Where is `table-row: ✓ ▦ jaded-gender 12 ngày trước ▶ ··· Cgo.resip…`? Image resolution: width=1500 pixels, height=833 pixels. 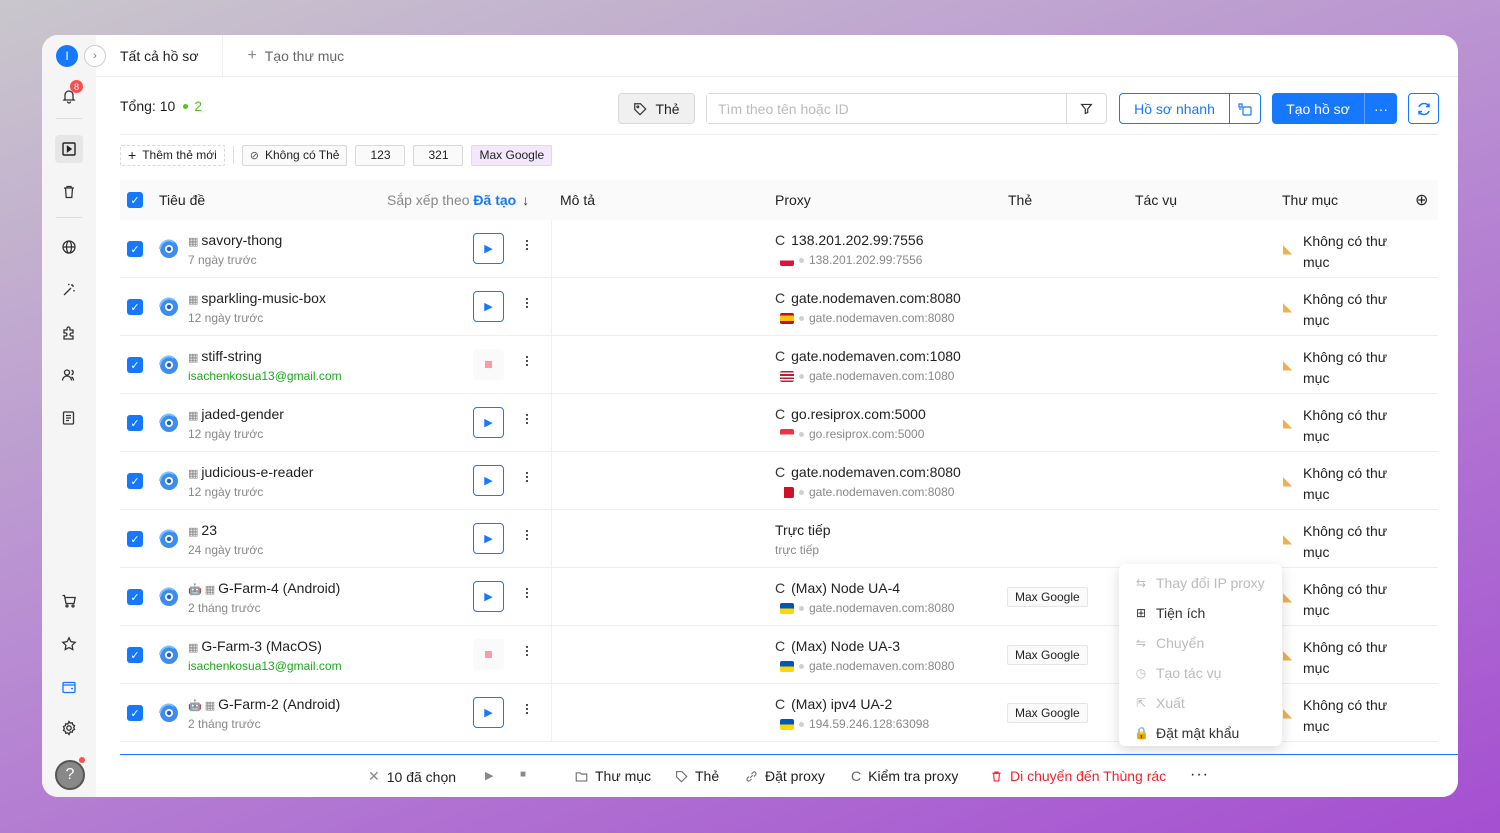
table-row: ✓ ▦ jaded-gender 12 ngày trước ▶ ··· Cgo.resip… is located at coordinates (779, 423).